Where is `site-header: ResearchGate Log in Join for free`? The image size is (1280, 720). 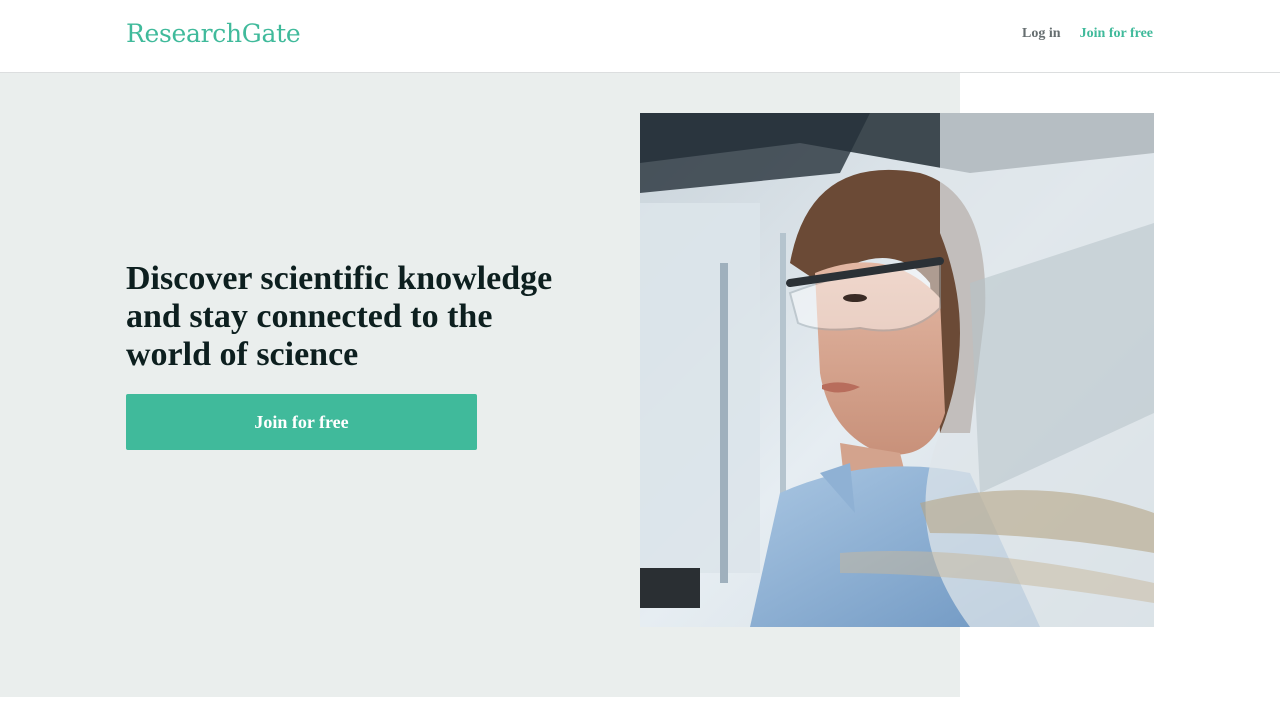
site-header: ResearchGate Log in Join for free is located at coordinates (640, 36).